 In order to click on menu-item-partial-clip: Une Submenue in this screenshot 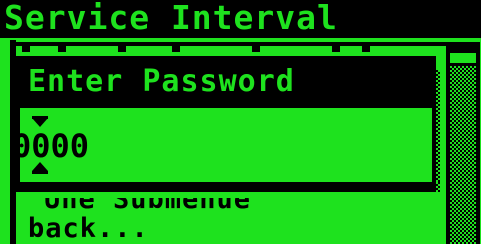, I will do `click(226, 206)`.